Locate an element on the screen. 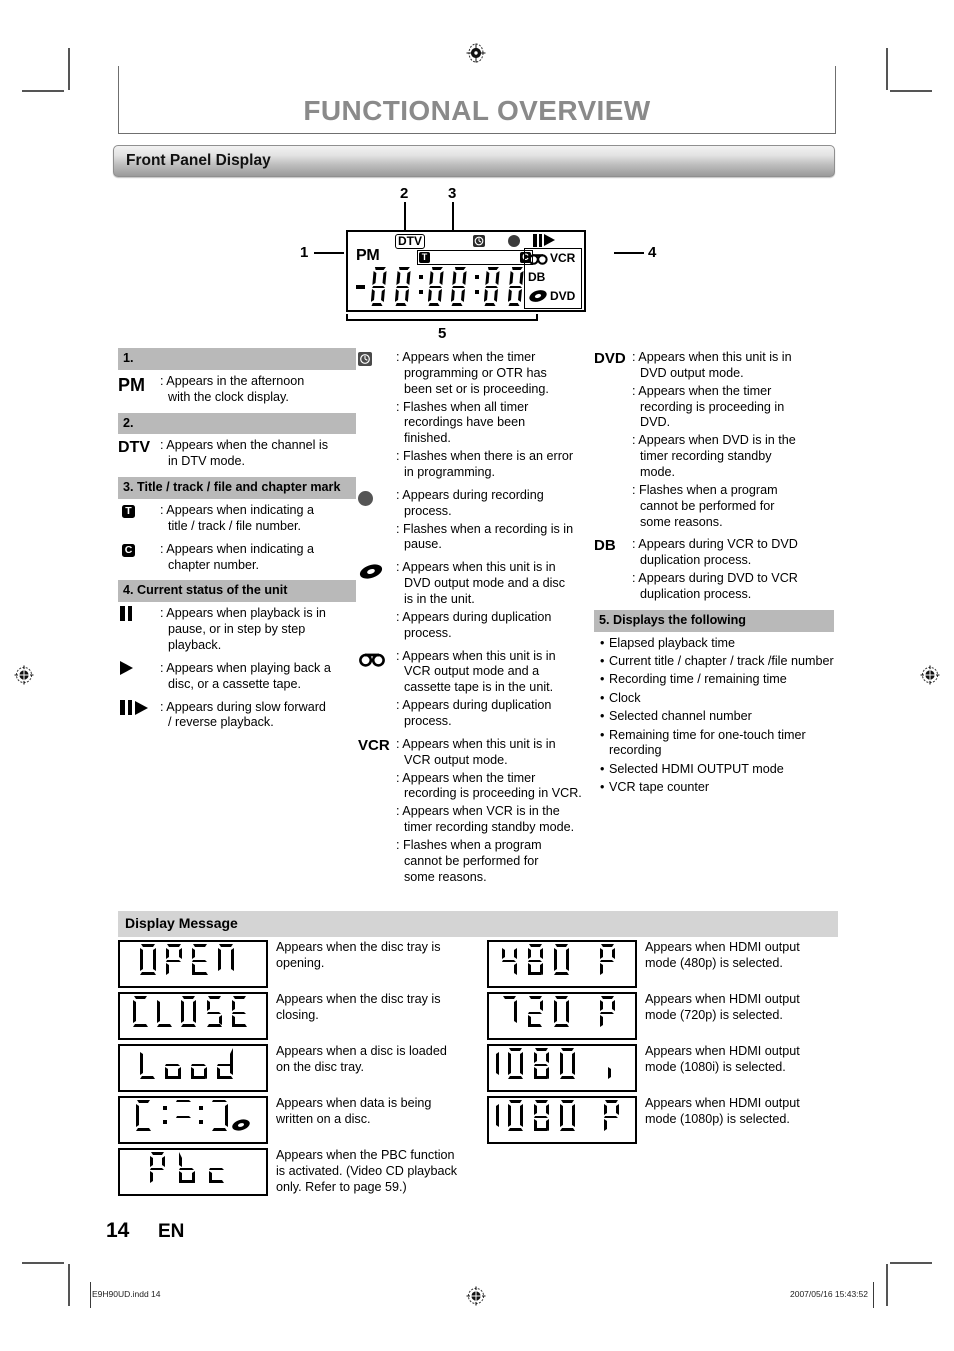 The width and height of the screenshot is (954, 1351). display-message-desc-line: Appears when the PBC function is located at coordinates (365, 1155).